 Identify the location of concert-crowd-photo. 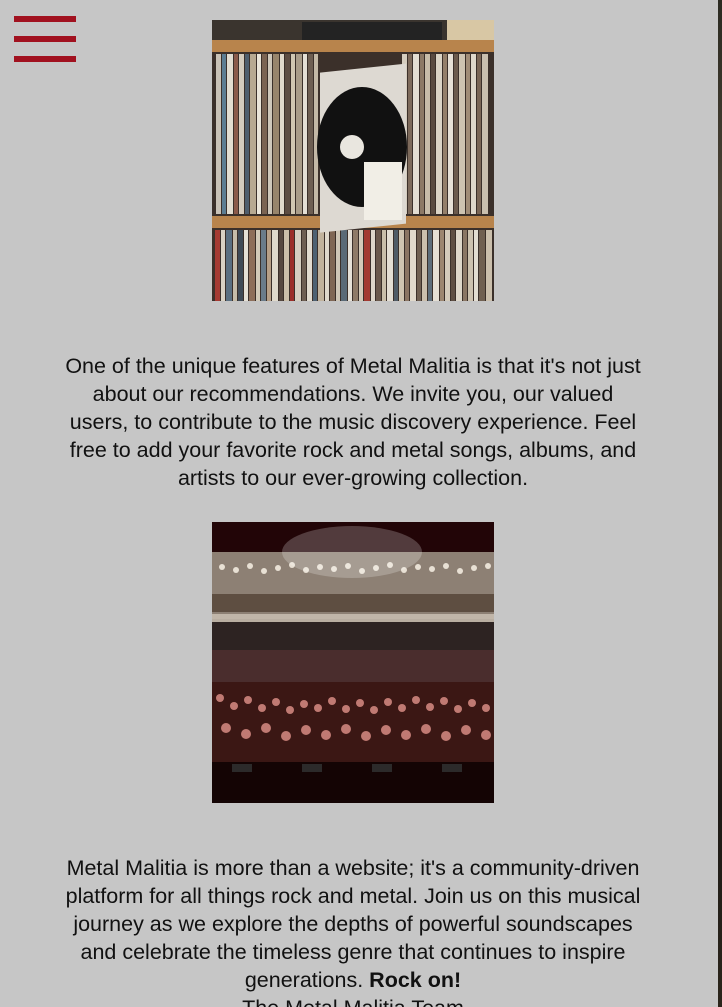
(353, 662).